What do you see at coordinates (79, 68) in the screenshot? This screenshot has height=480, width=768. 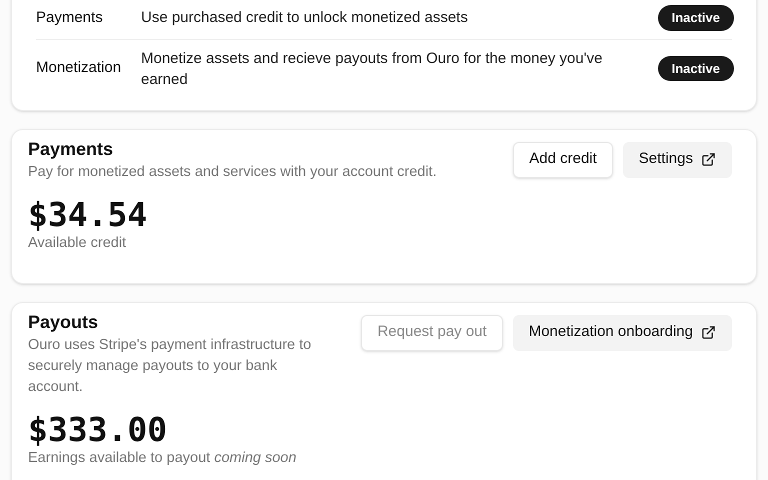 I see `feature-name: Monetization` at bounding box center [79, 68].